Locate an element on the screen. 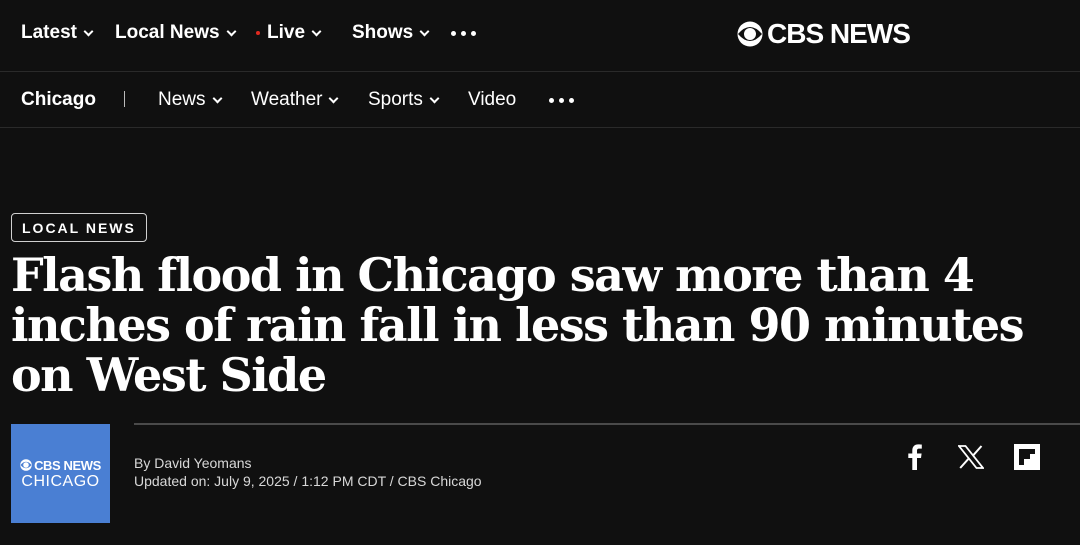  x-icon is located at coordinates (971, 457).